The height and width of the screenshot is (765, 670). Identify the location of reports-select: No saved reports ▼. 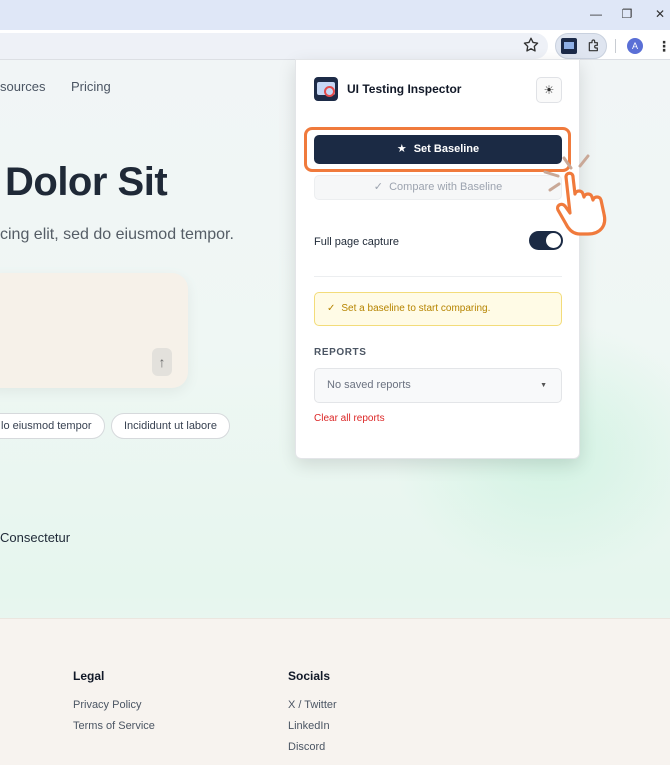
(438, 385).